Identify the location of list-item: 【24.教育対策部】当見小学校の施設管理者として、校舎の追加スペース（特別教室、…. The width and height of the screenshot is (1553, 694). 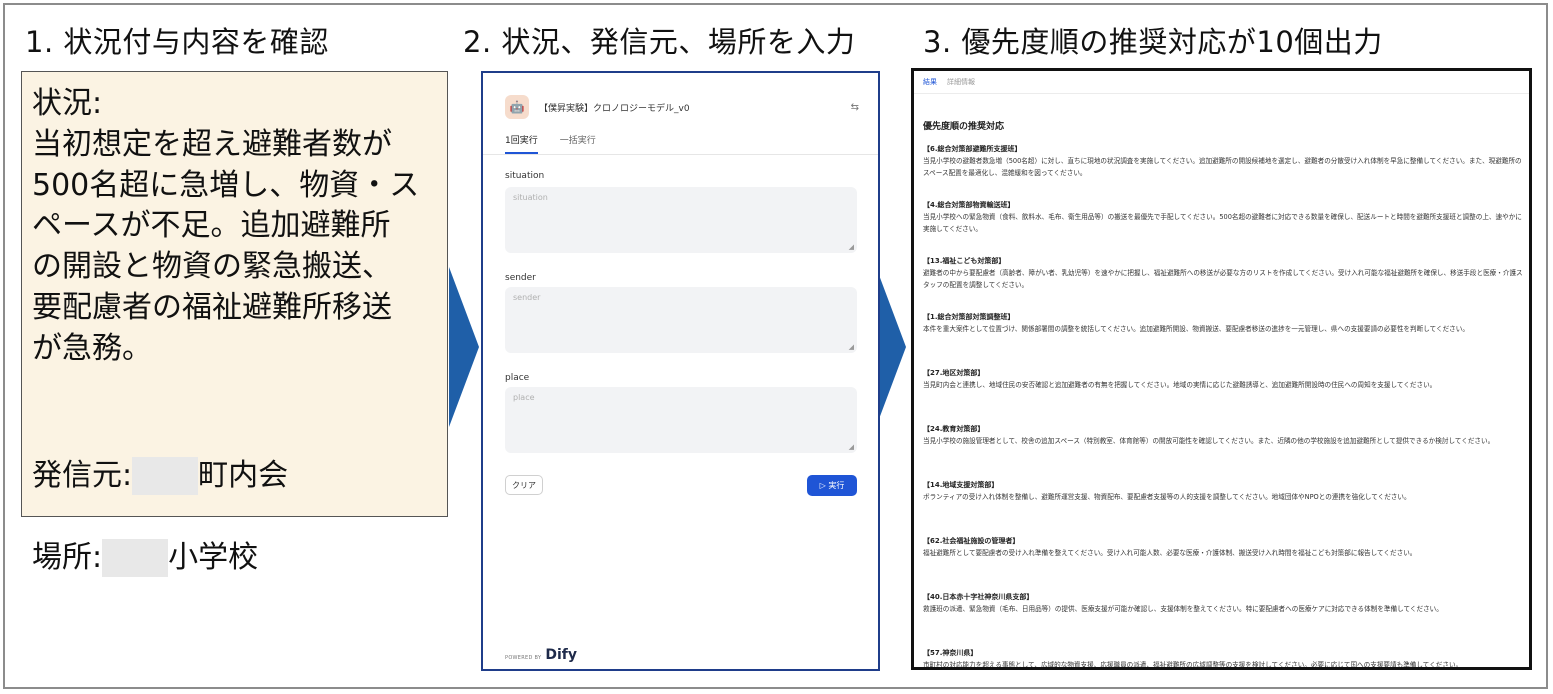
(1224, 448).